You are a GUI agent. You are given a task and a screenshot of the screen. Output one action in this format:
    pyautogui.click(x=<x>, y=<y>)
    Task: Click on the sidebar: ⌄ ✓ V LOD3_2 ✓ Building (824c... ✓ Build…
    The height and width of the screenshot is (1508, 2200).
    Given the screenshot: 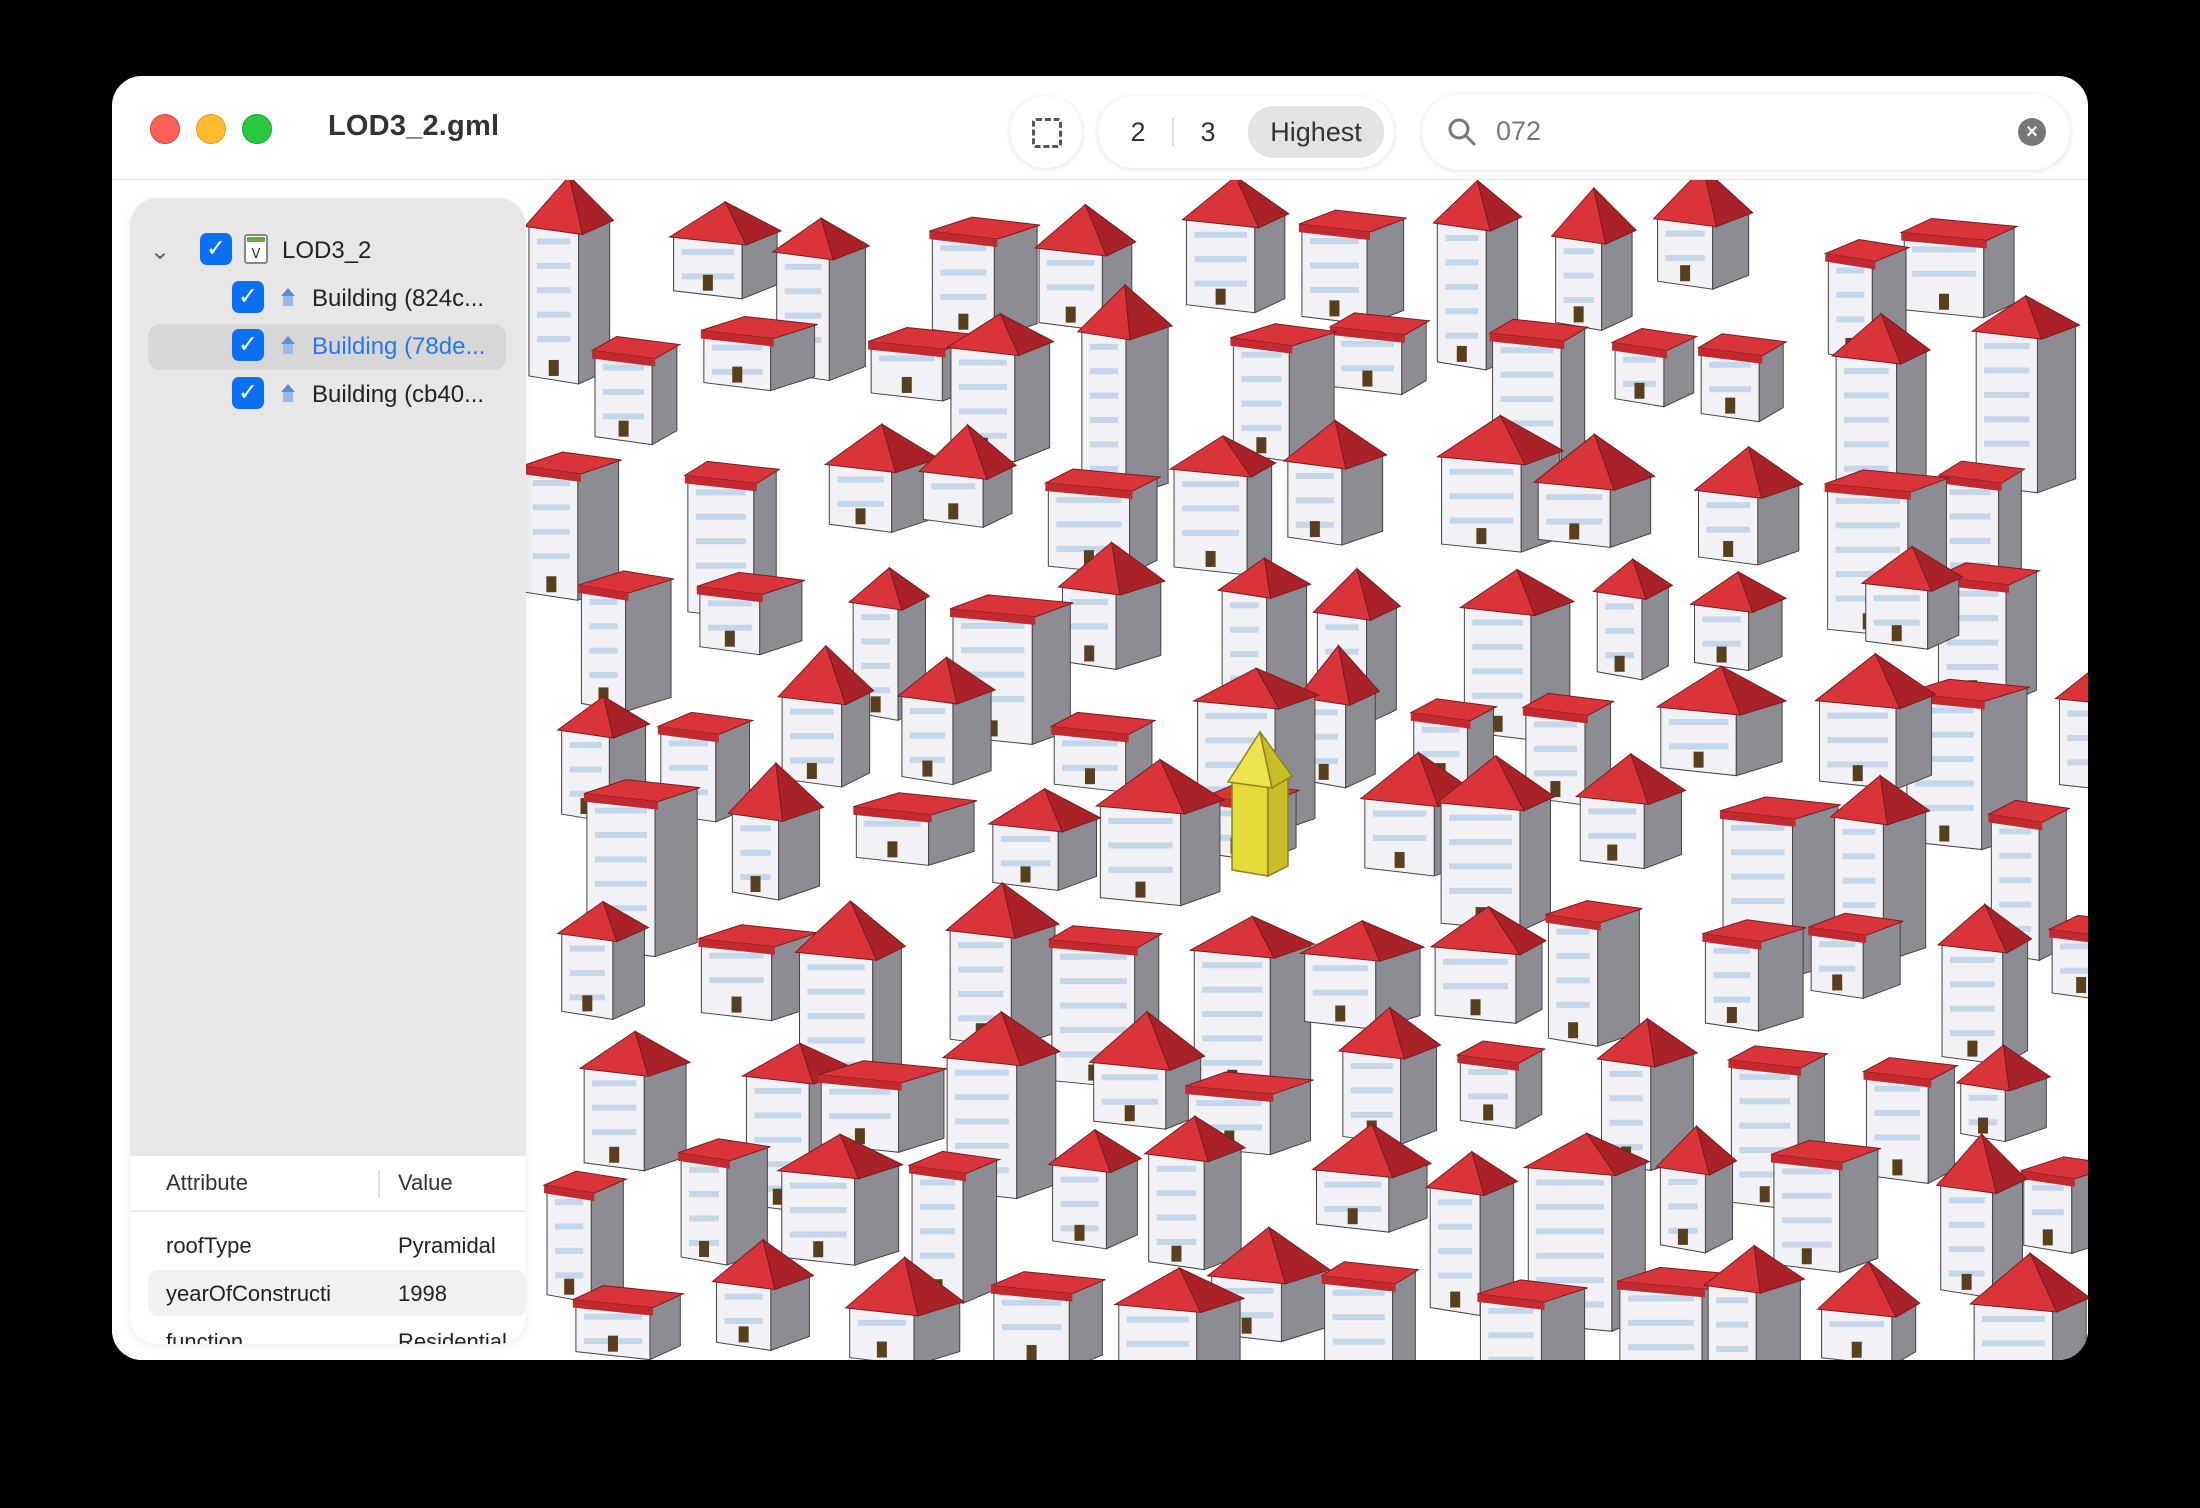 What is the action you would take?
    pyautogui.click(x=328, y=771)
    